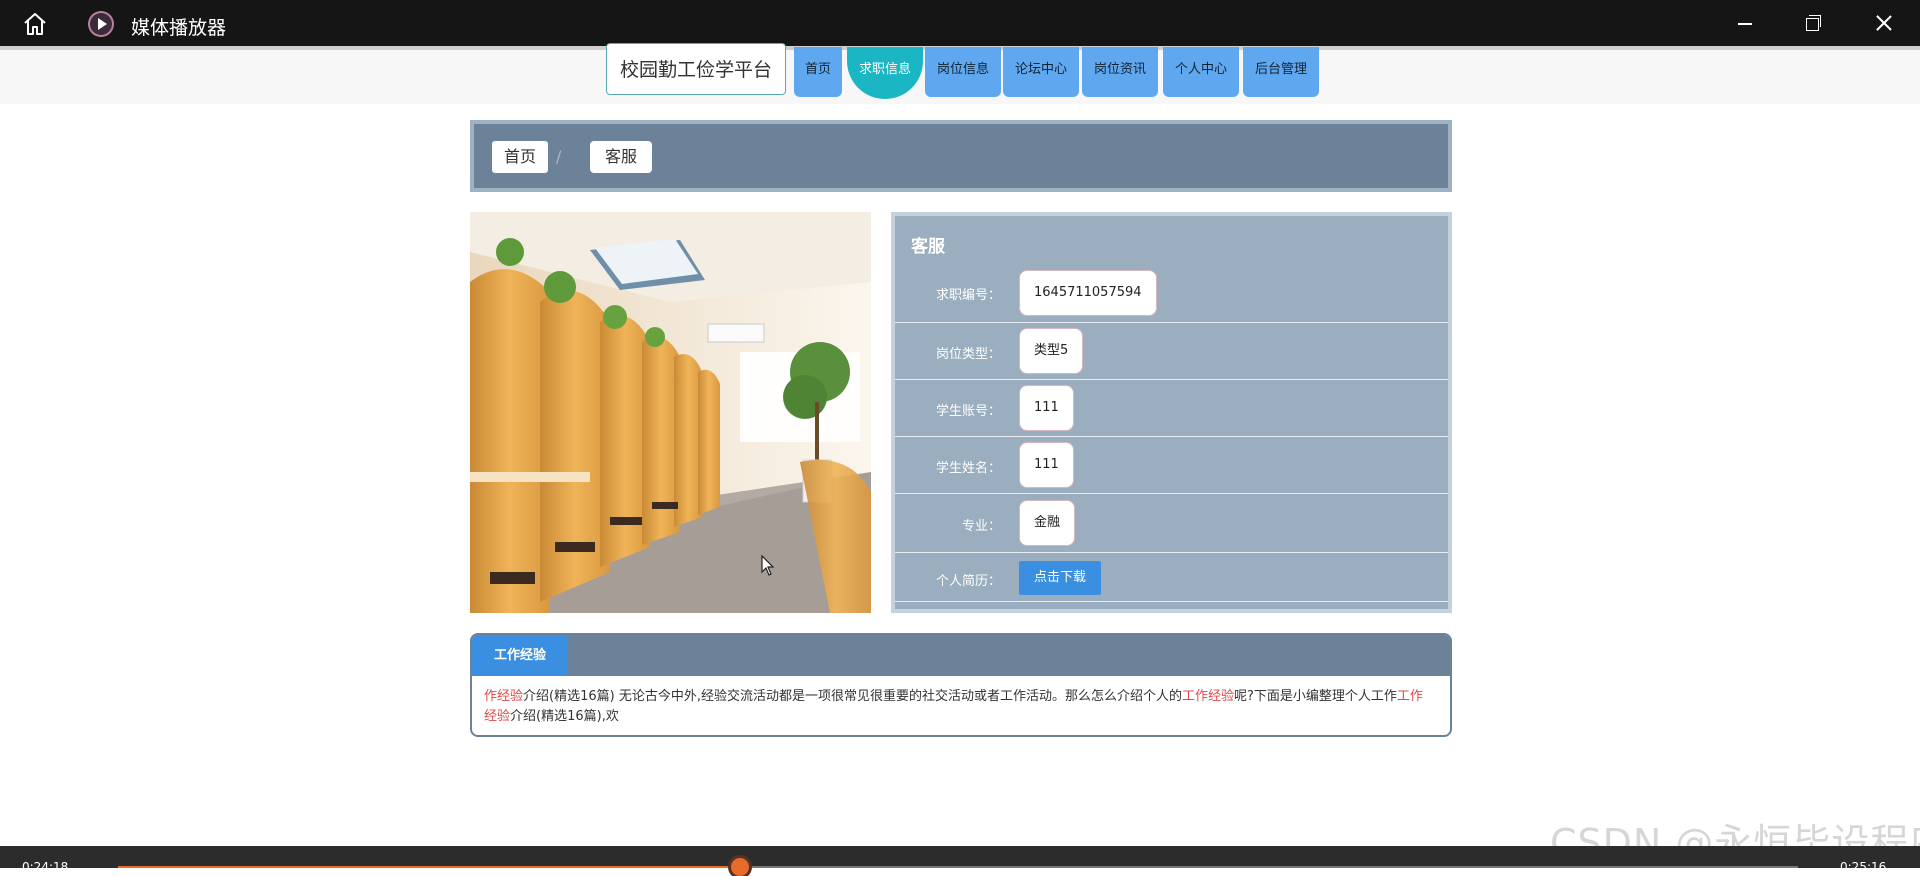 The image size is (1920, 876). Describe the element at coordinates (960, 861) in the screenshot. I see `playback-bar: 0:24:18 0:25:16` at that location.